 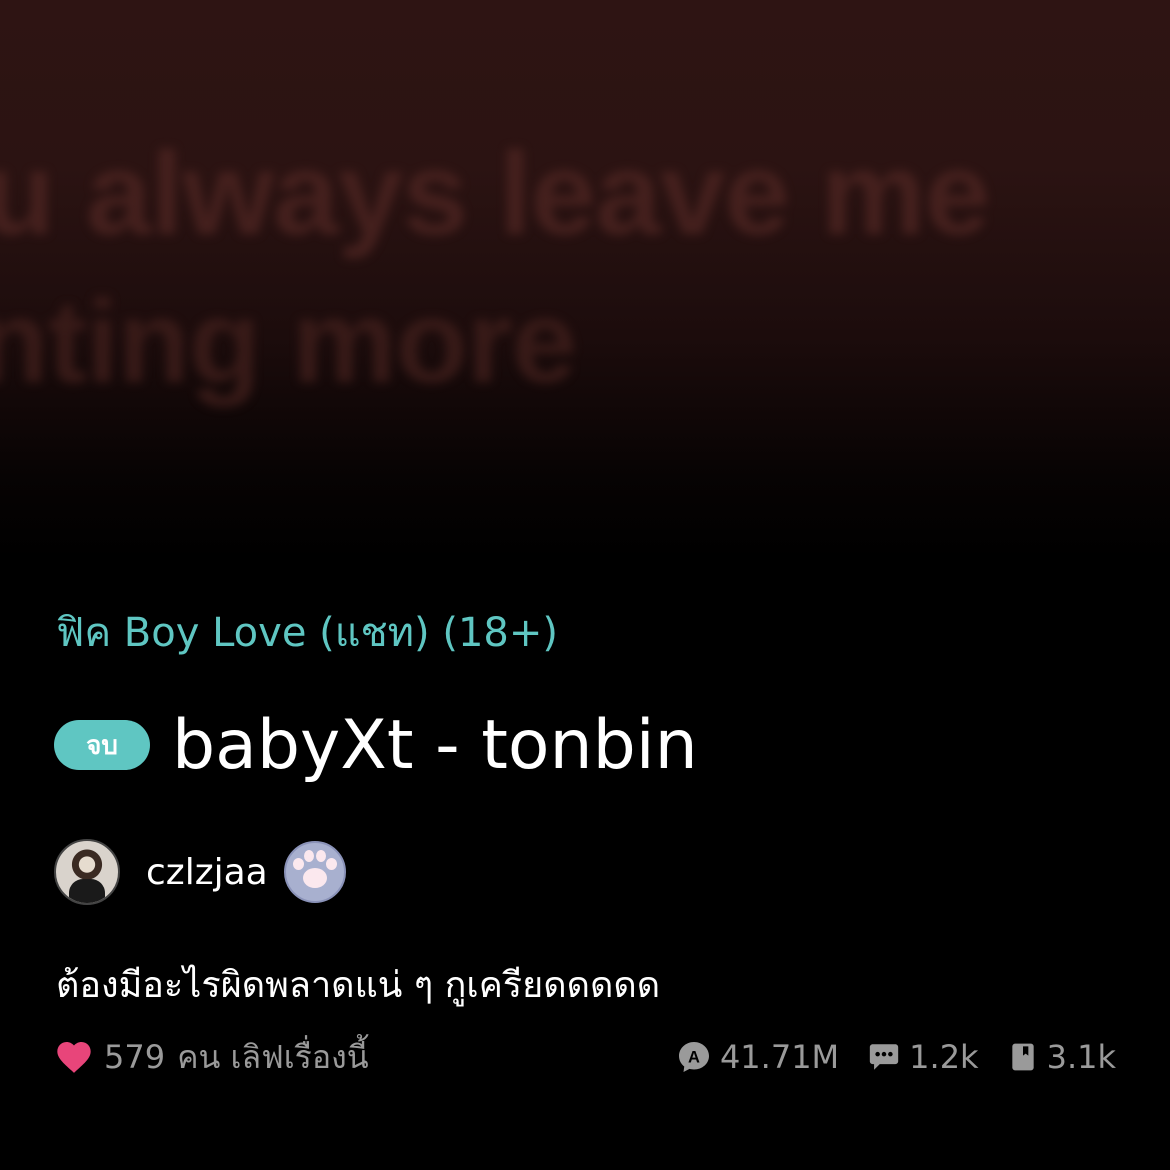 I want to click on heart-icon, so click(x=74, y=1057).